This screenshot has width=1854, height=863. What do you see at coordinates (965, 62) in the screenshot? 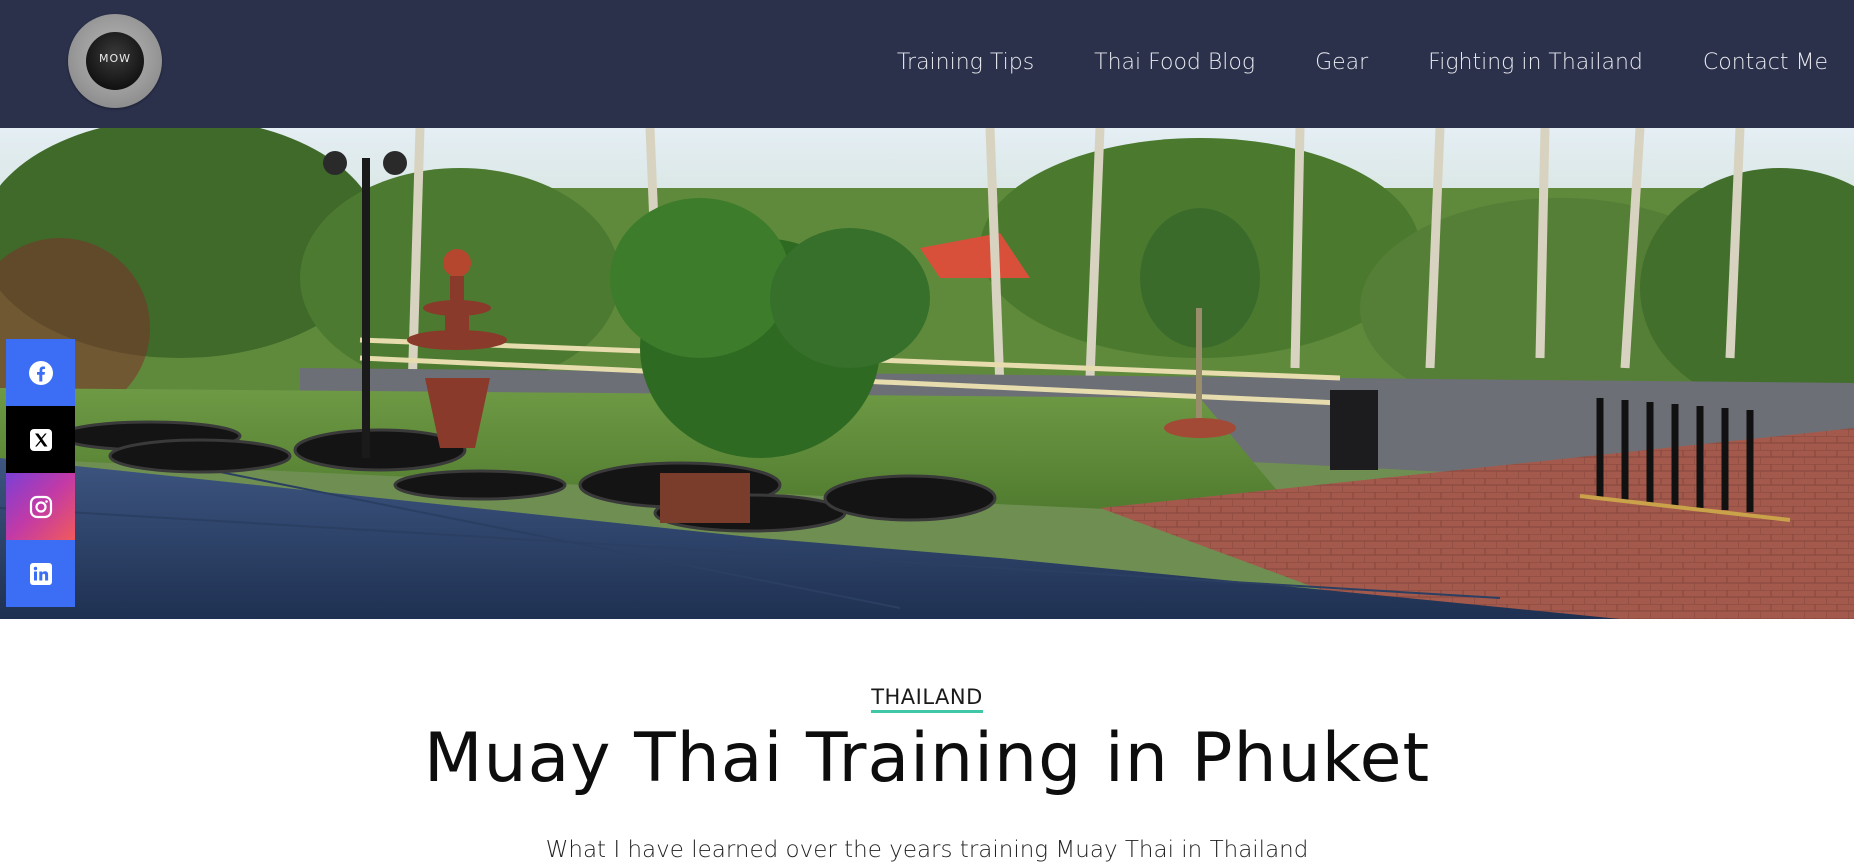
I see `nav-training-tips: Training Tips` at bounding box center [965, 62].